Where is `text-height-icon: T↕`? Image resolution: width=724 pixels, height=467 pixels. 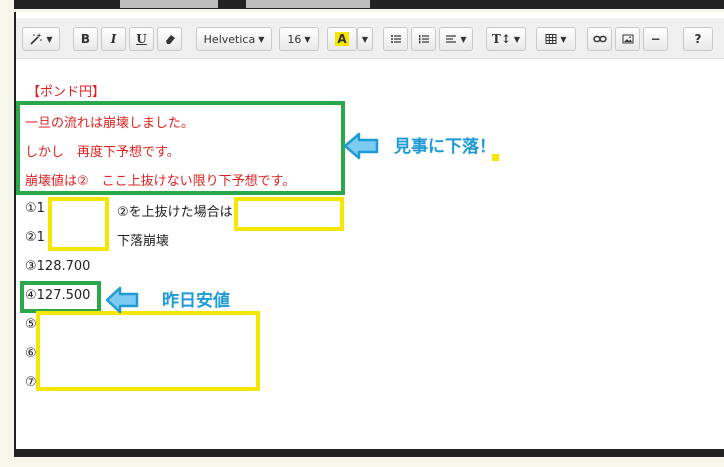 text-height-icon: T↕ is located at coordinates (501, 39).